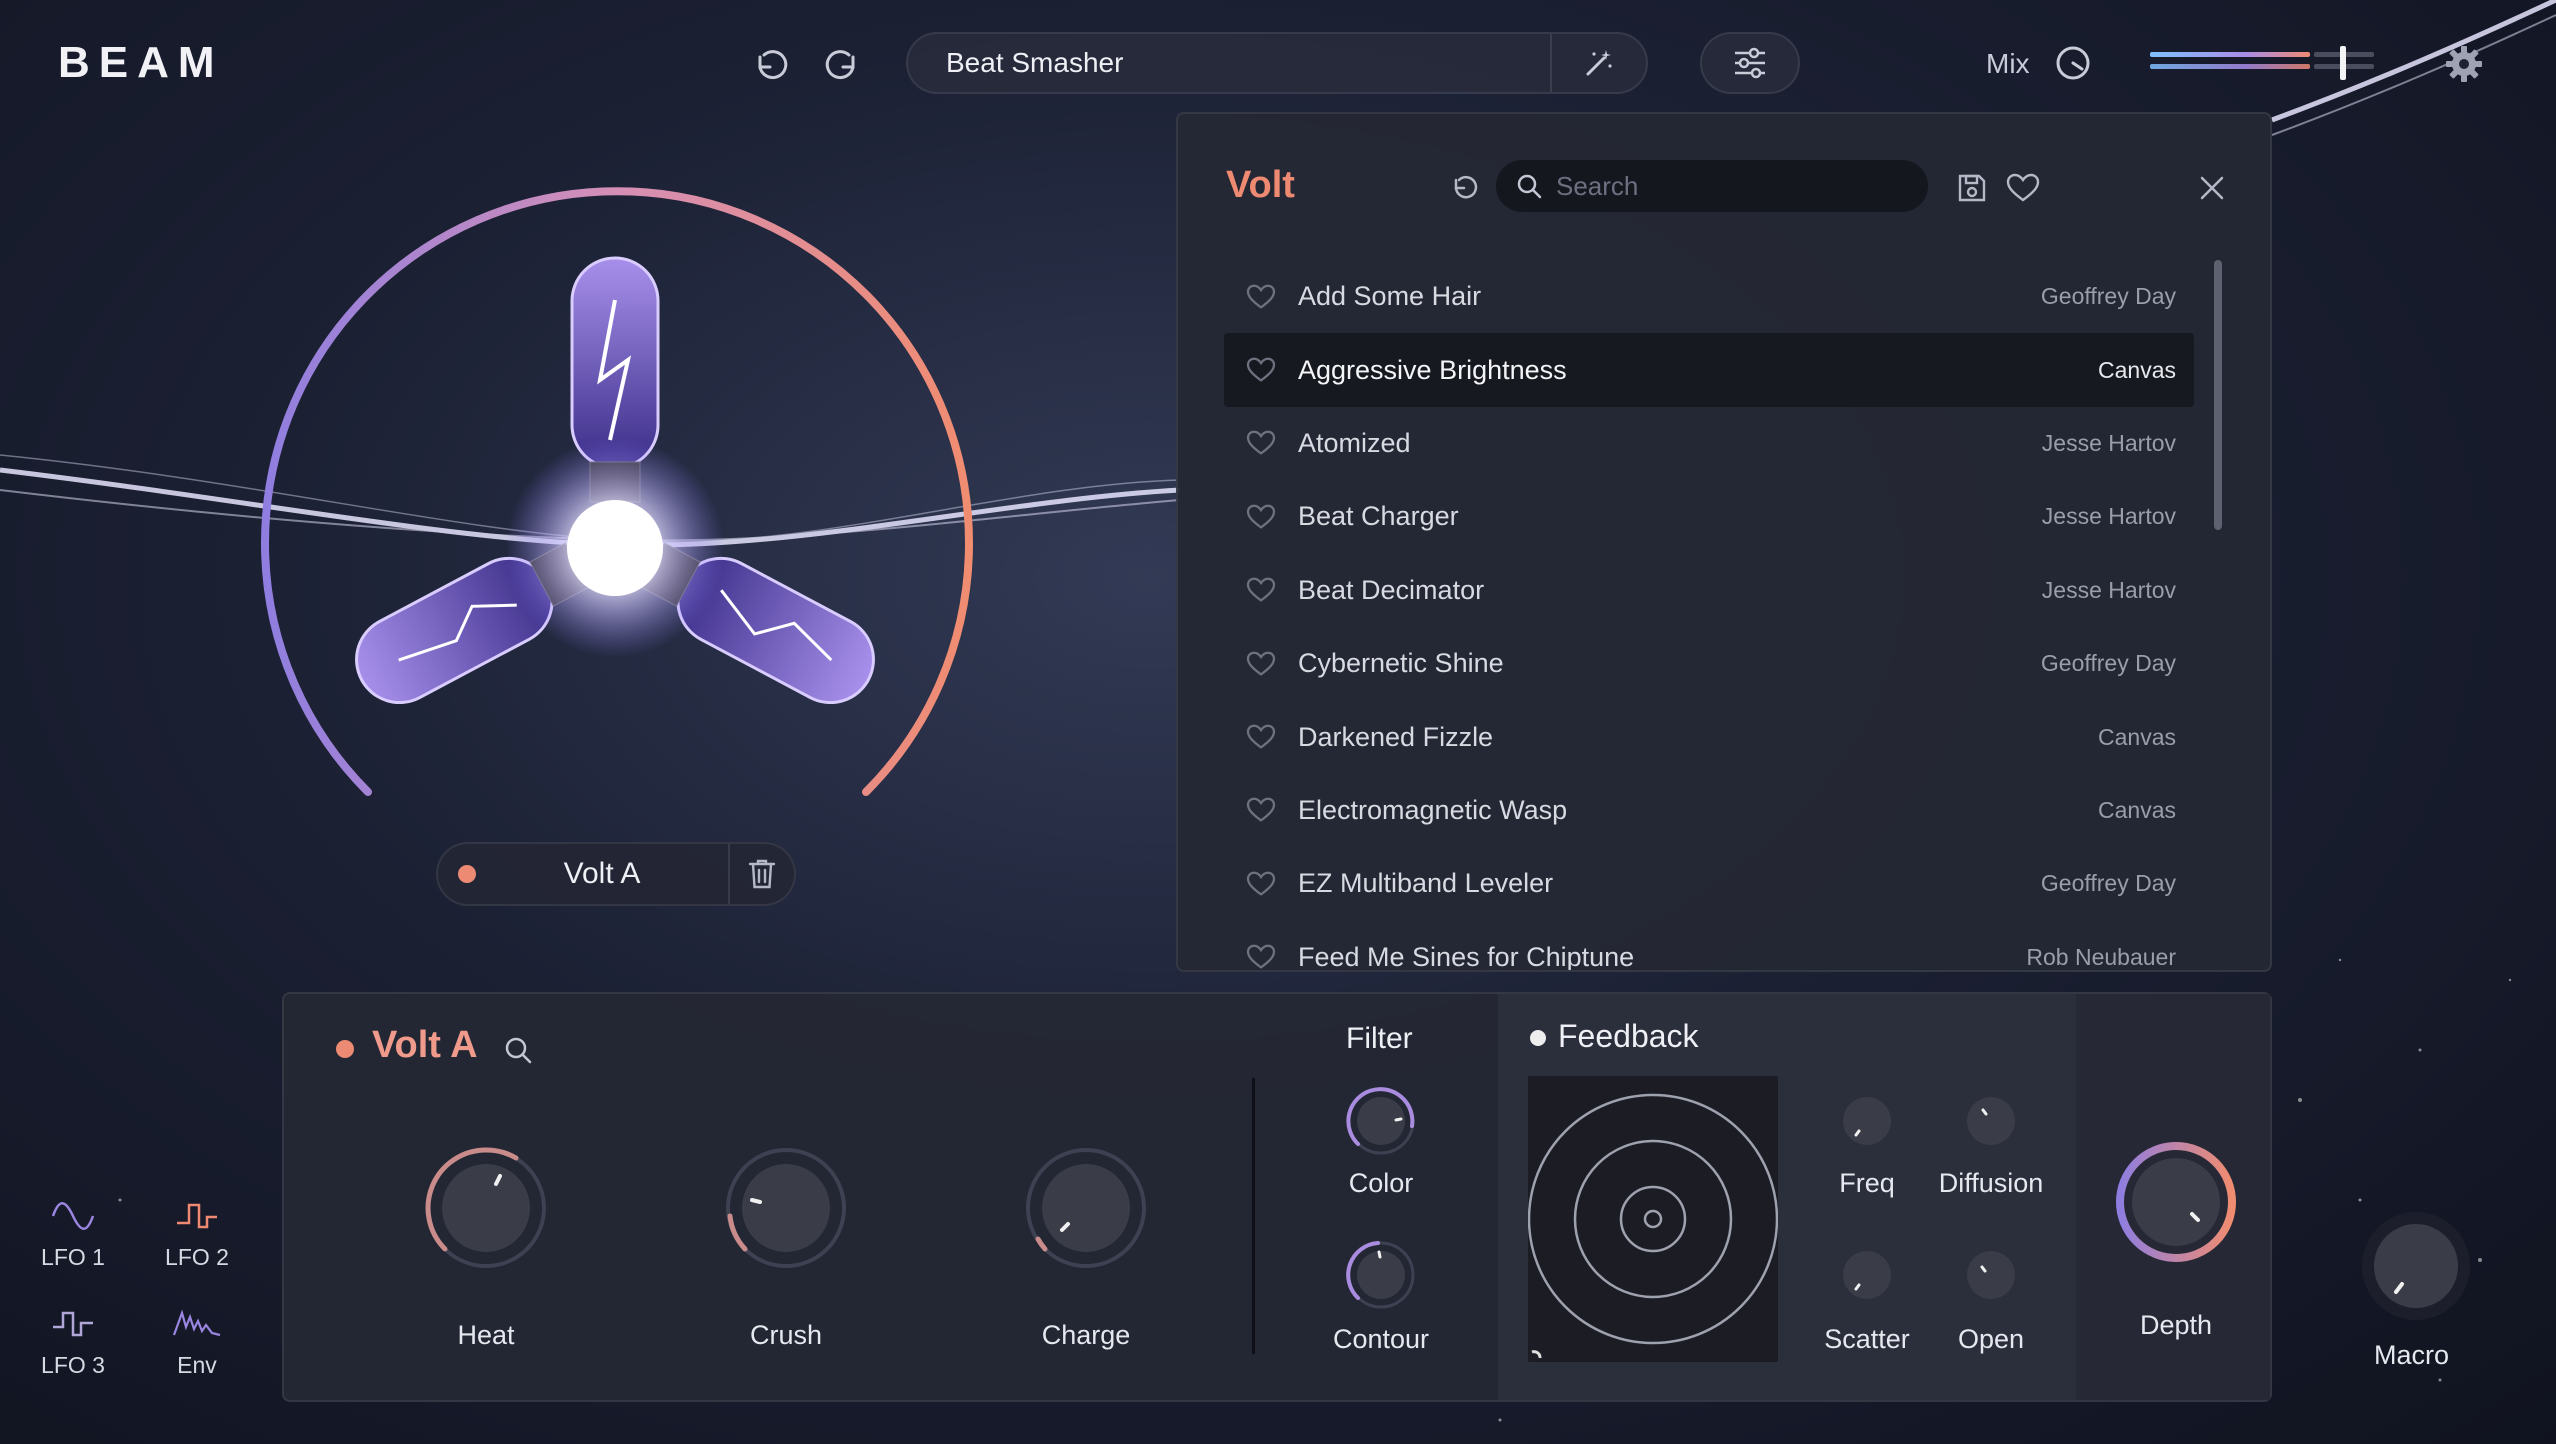  I want to click on preset-row-author: Rob Neubauer, so click(2101, 956).